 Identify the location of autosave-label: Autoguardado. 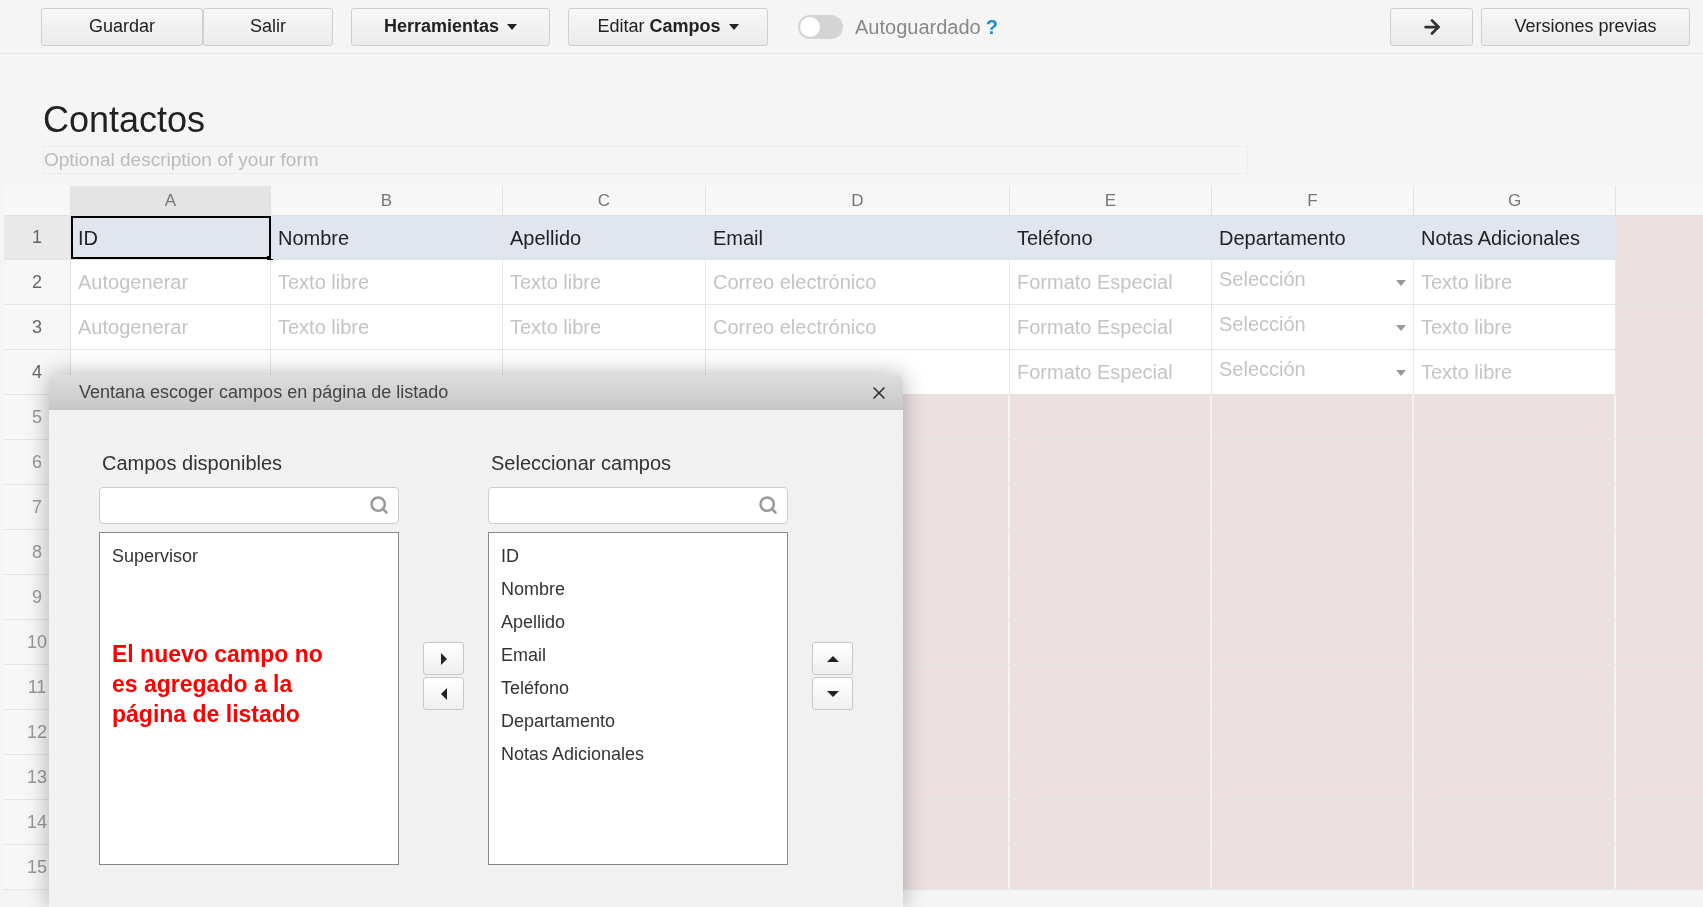
(918, 27).